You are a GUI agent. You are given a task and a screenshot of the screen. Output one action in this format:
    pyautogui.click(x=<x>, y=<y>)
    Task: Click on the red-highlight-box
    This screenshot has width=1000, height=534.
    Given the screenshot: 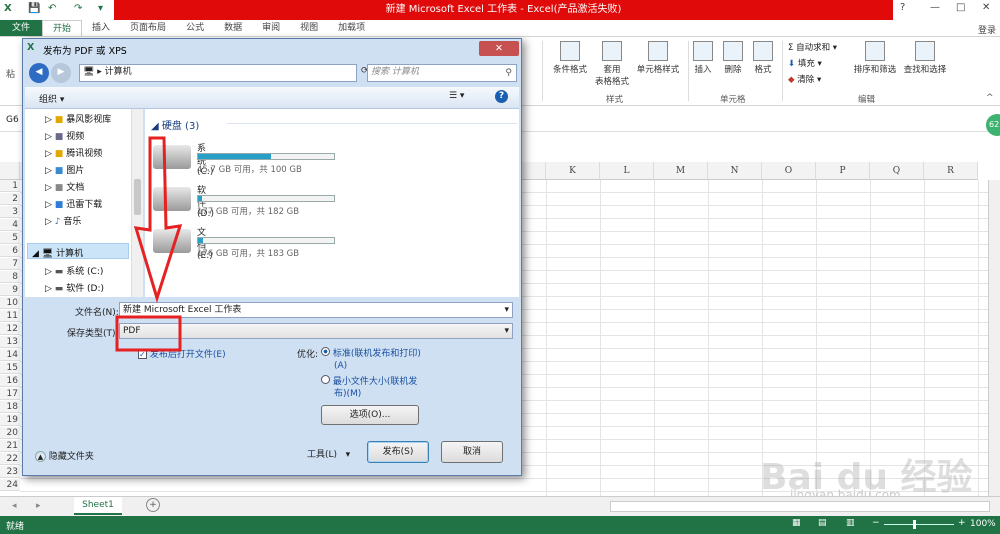 What is the action you would take?
    pyautogui.click(x=148, y=333)
    